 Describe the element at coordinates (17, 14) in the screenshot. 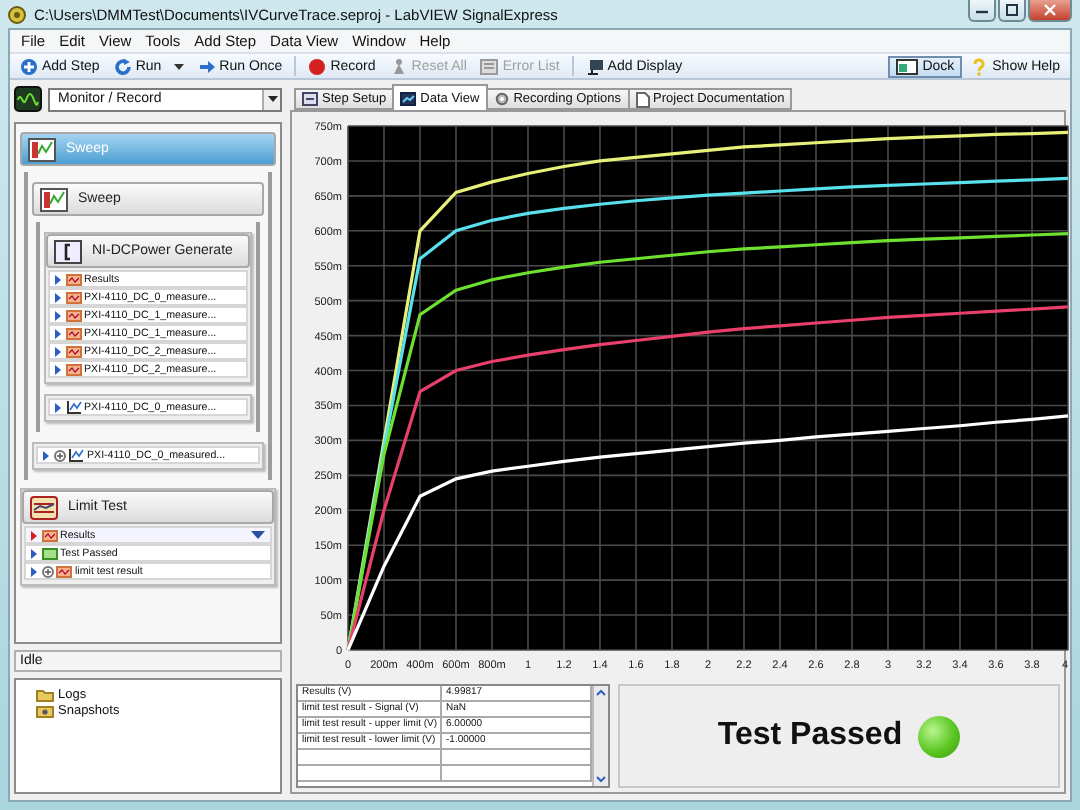

I see `app-icon` at that location.